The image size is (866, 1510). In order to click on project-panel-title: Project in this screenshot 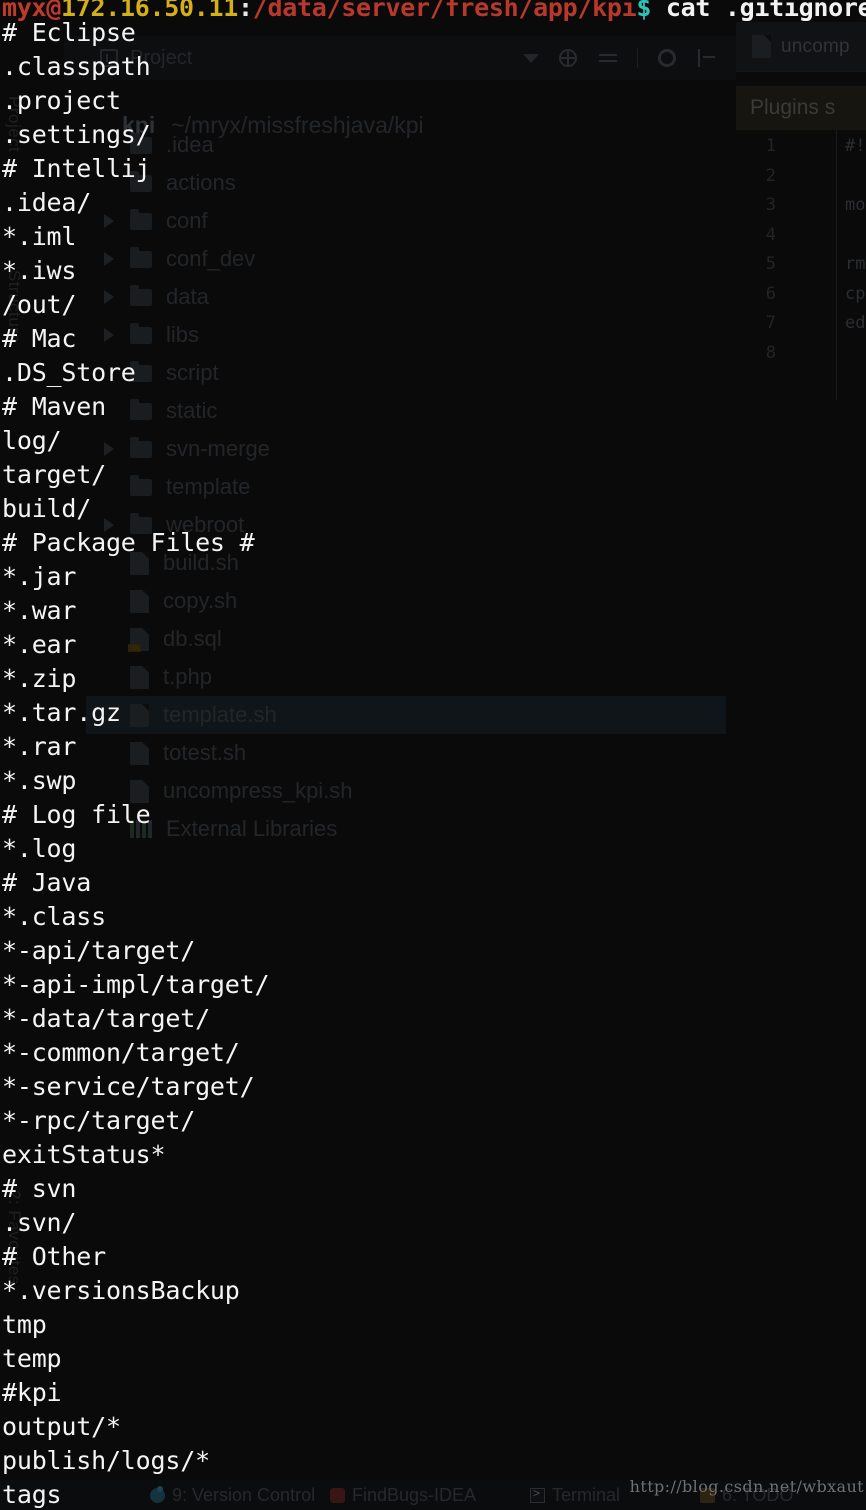, I will do `click(161, 57)`.